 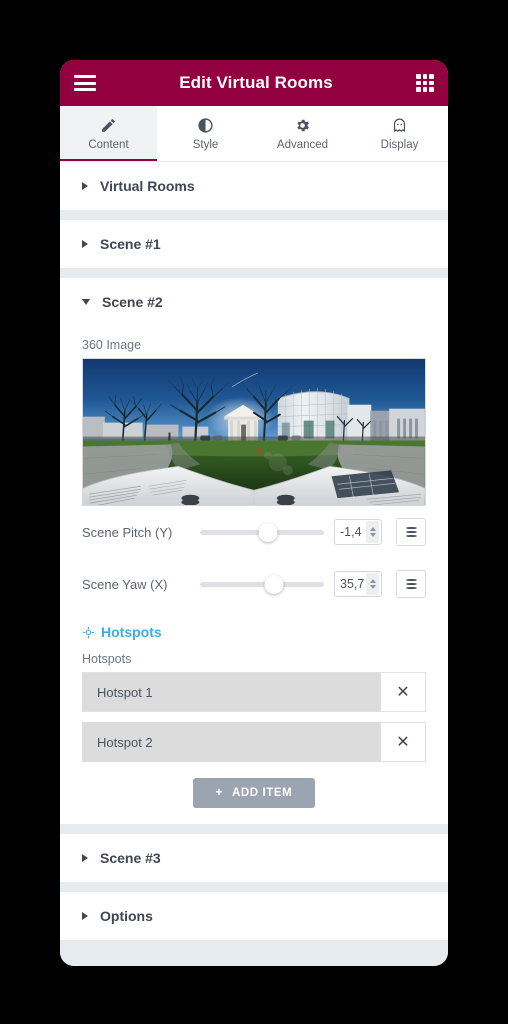 What do you see at coordinates (262, 793) in the screenshot?
I see `add-item-label: ADD ITEM` at bounding box center [262, 793].